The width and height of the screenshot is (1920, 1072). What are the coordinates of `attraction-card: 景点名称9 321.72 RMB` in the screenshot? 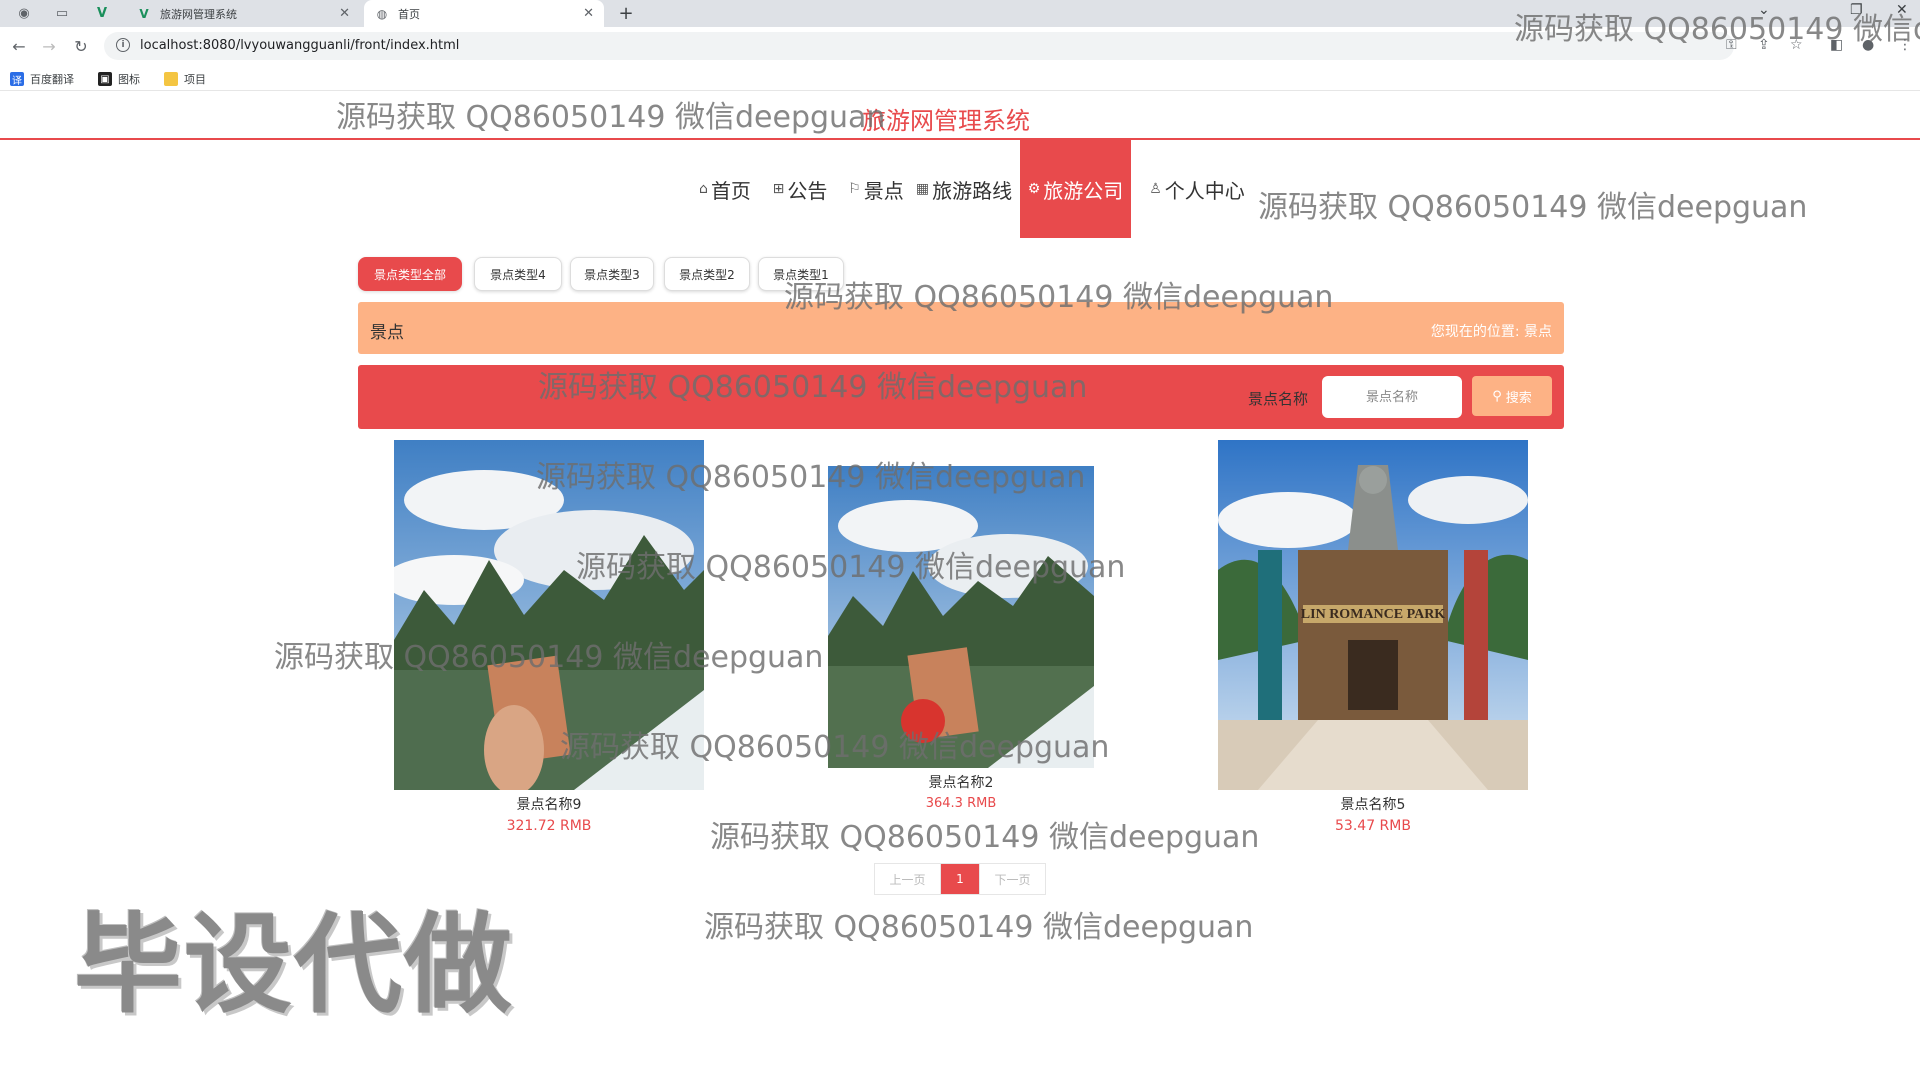 It's located at (549, 637).